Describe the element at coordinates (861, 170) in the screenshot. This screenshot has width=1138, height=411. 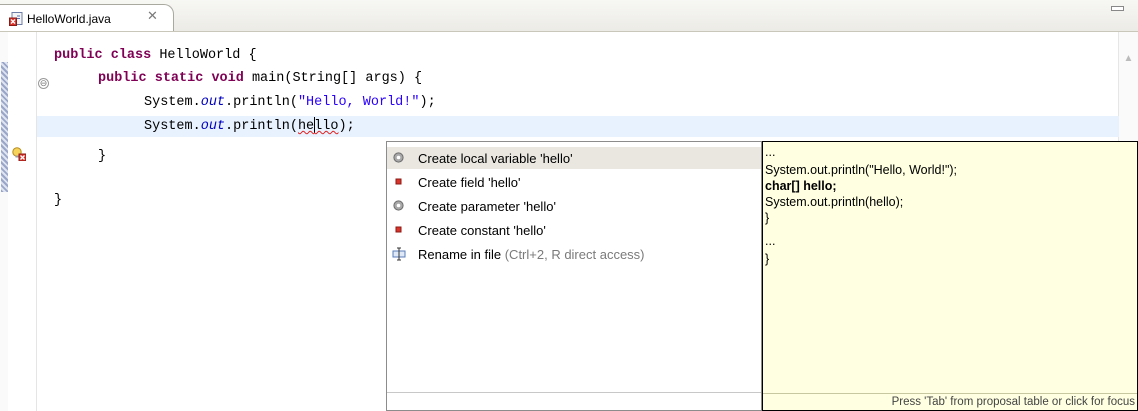
I see `preview-line: System.out.println("Hello, World!");` at that location.